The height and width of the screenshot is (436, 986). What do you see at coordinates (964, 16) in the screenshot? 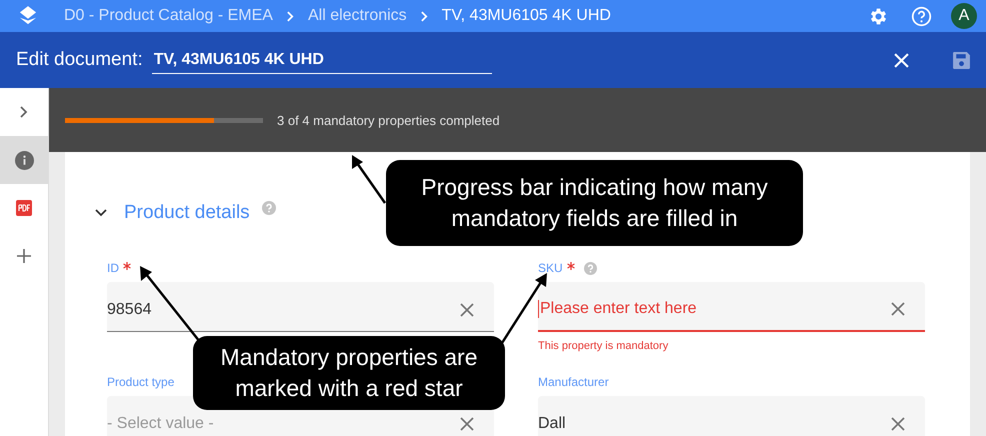
I see `user-avatar: A` at bounding box center [964, 16].